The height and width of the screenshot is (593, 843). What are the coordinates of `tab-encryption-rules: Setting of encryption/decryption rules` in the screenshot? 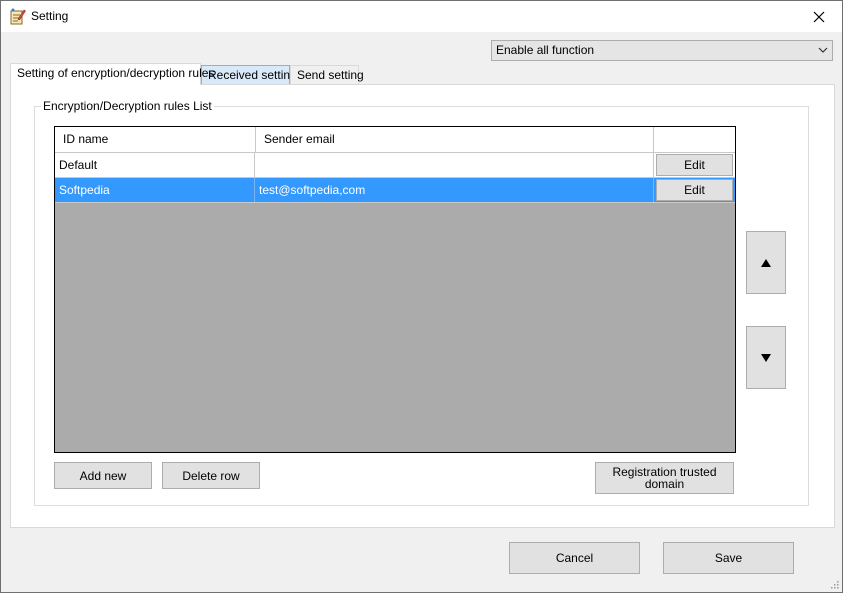 It's located at (112, 74).